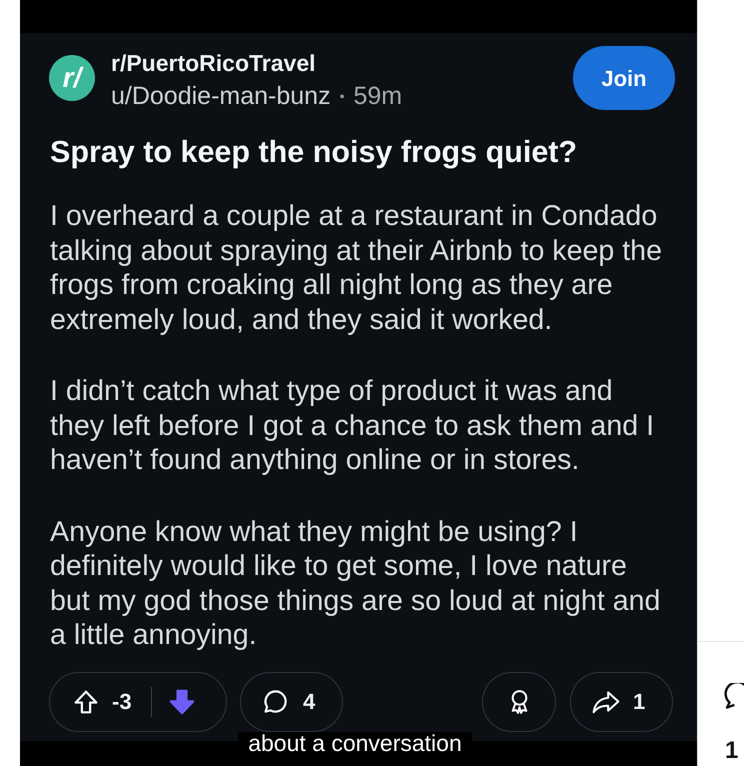  I want to click on post-paragraph: I overheard a couple at a restaurant in Condado talking about spraying at their Airbnb to keep the frogs from croaking all night long as they are extremely loud, and they said it worked., so click(356, 268).